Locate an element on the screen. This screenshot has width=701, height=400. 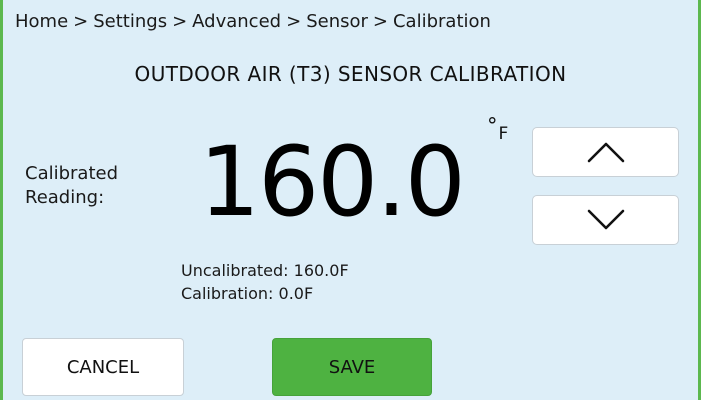
save-button: SAVE is located at coordinates (352, 367).